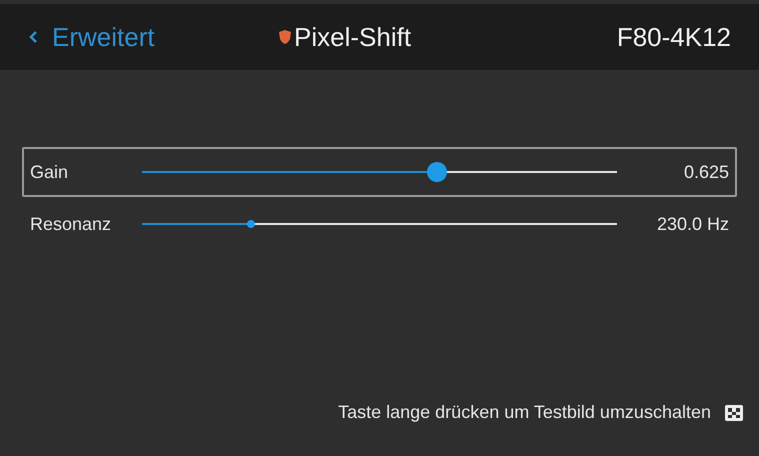  Describe the element at coordinates (353, 37) in the screenshot. I see `page-title: Pixel-Shift` at that location.